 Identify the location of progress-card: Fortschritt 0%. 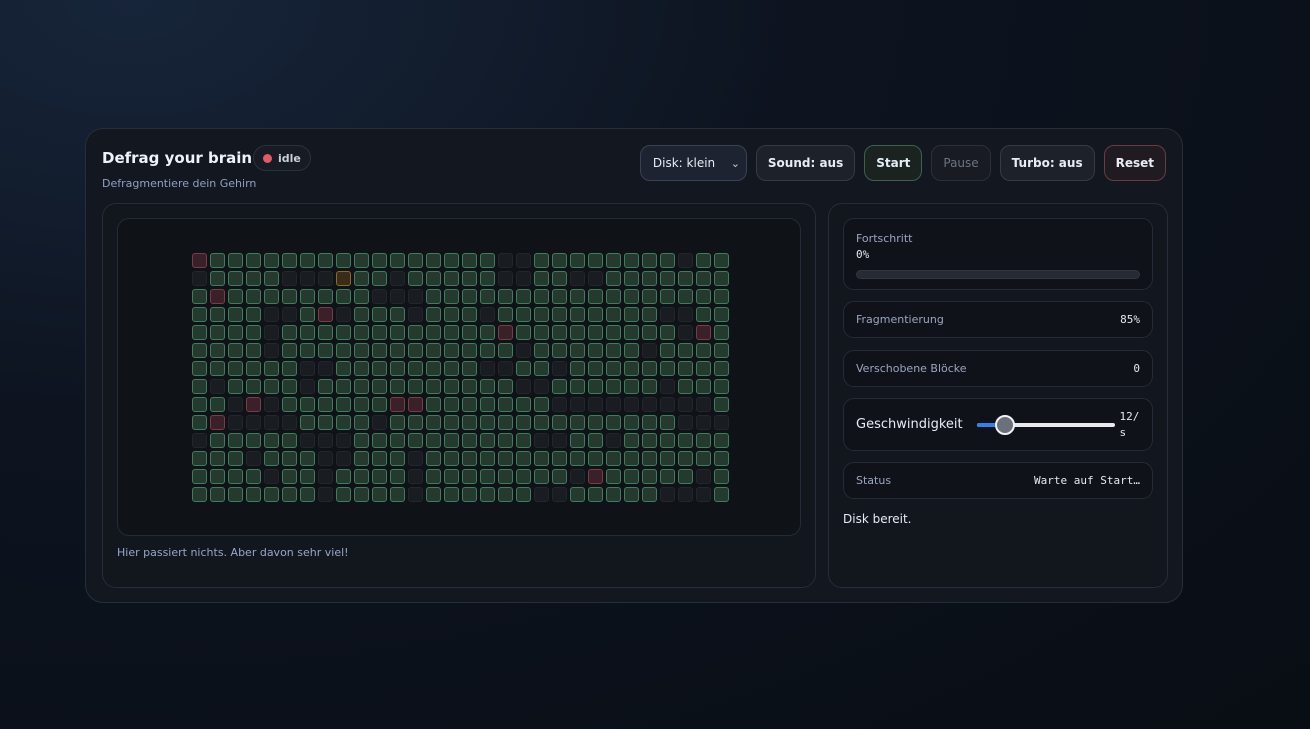
(998, 254).